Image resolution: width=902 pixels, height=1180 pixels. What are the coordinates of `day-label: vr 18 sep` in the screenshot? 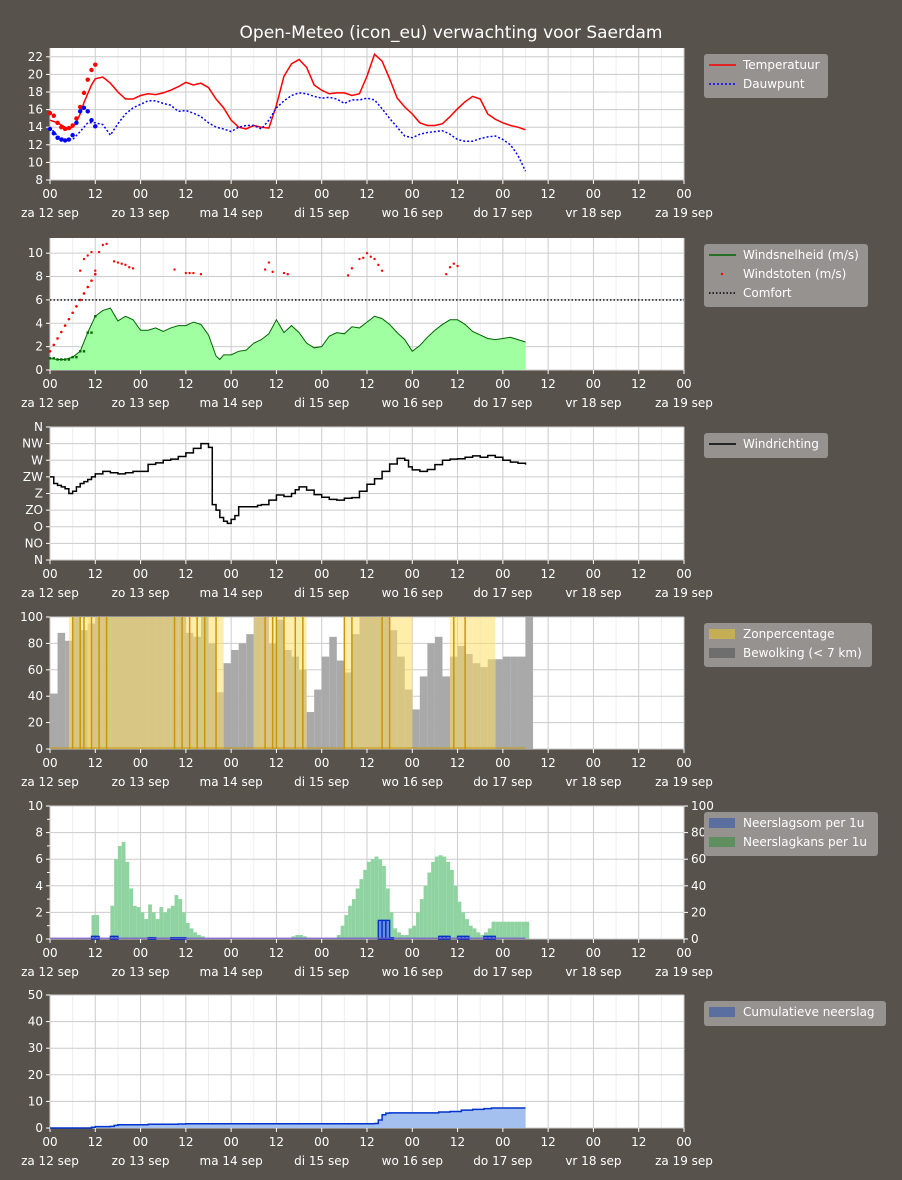 It's located at (593, 403).